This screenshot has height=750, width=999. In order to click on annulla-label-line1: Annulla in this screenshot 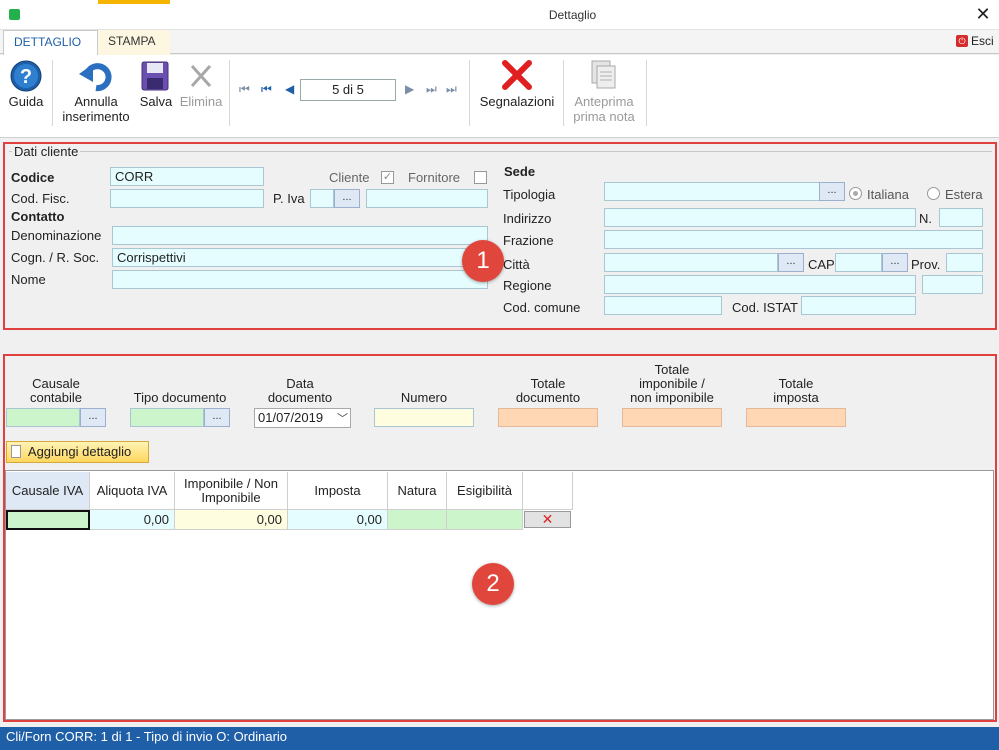, I will do `click(96, 101)`.